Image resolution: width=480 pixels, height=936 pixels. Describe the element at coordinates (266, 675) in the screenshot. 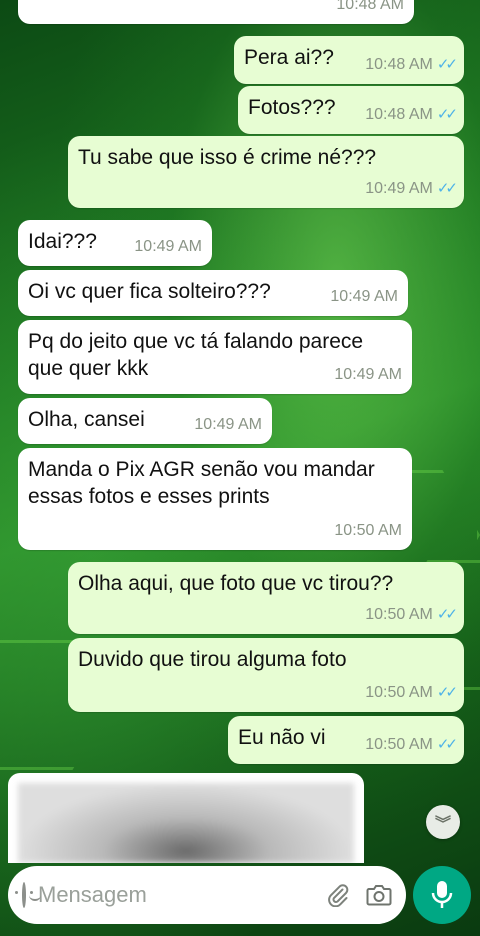

I see `message-bubble-outgoing: Duvido que tirou alguma foto 10:50 AM ✓✓` at that location.